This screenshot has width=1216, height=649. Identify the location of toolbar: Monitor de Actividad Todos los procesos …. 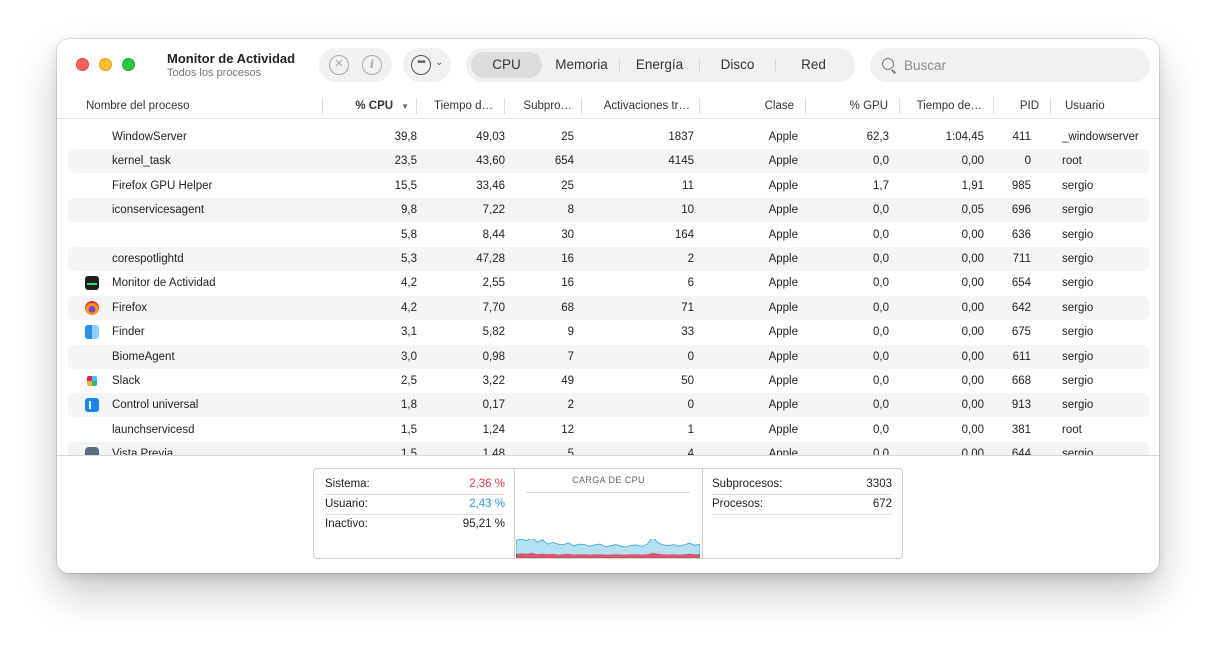
(608, 66).